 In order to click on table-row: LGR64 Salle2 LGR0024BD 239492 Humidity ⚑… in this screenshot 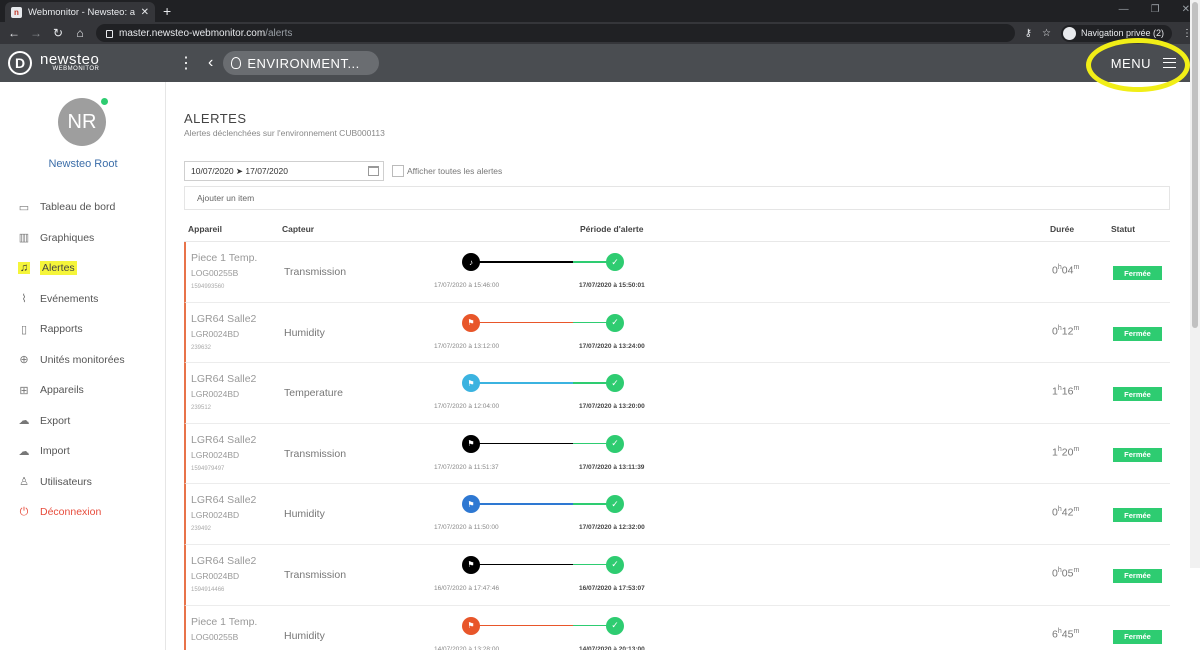, I will do `click(677, 514)`.